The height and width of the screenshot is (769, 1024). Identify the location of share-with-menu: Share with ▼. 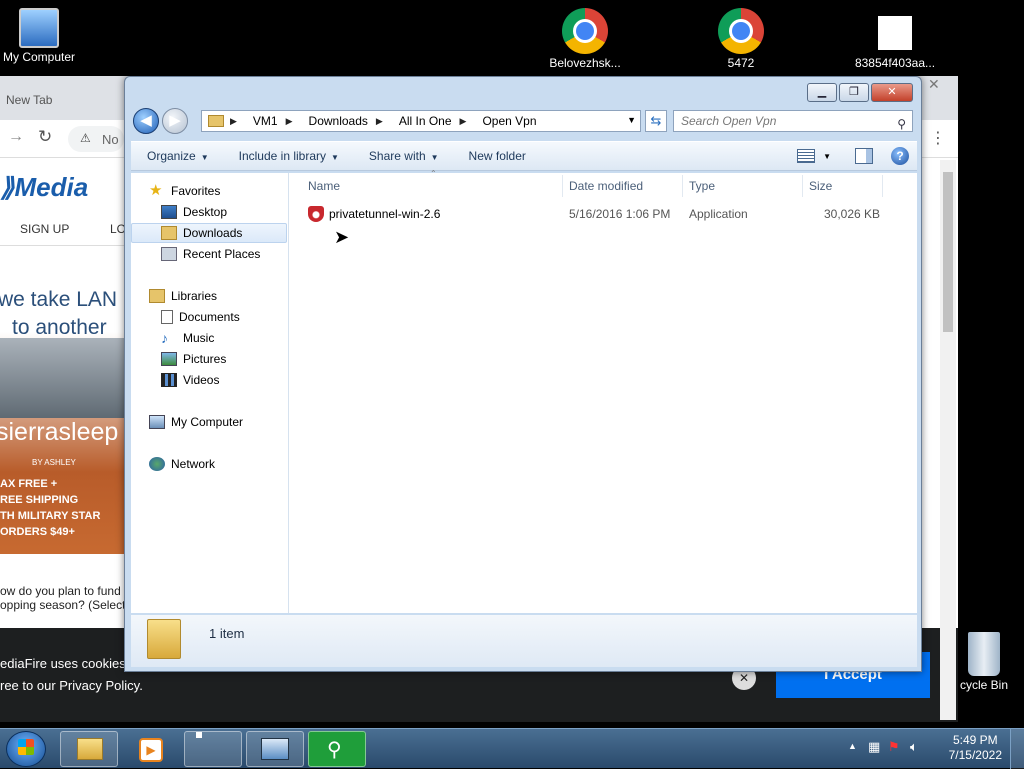
(404, 156).